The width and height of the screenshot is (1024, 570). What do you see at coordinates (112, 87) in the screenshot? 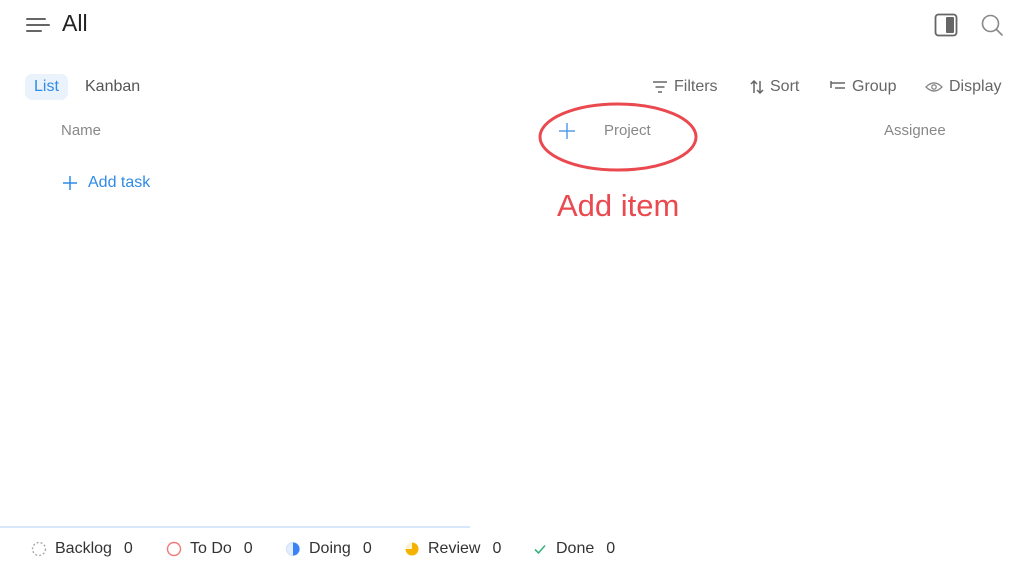
I see `tab-kanban: Kanban` at bounding box center [112, 87].